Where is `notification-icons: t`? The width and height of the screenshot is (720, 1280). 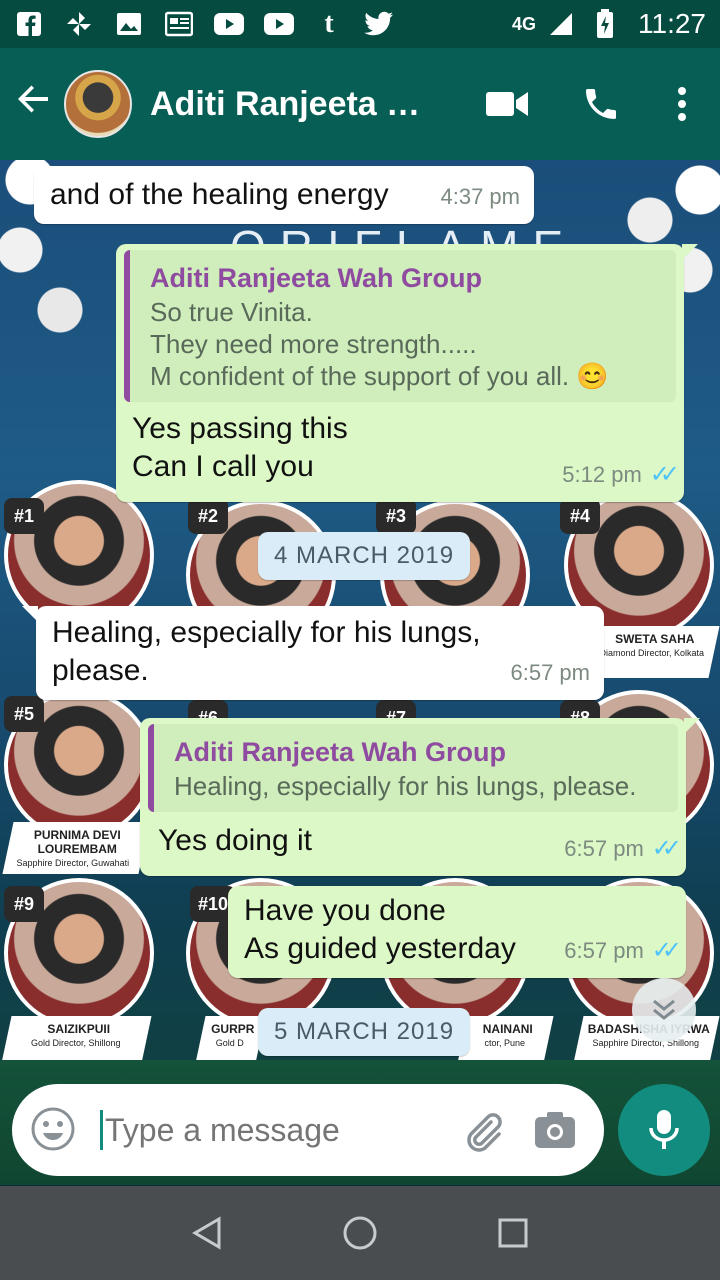
notification-icons: t is located at coordinates (204, 23).